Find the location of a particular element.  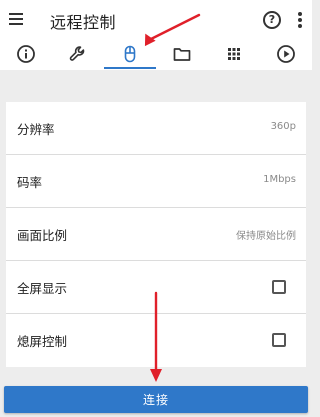

setting-label: 画面比例 is located at coordinates (42, 235).